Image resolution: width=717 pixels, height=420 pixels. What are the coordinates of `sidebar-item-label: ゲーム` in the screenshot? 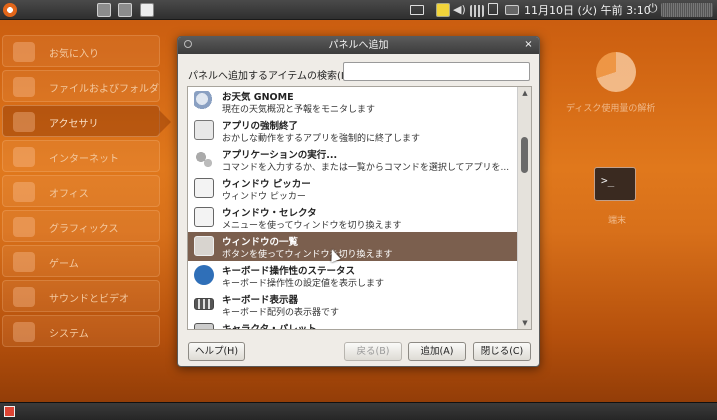 It's located at (64, 264).